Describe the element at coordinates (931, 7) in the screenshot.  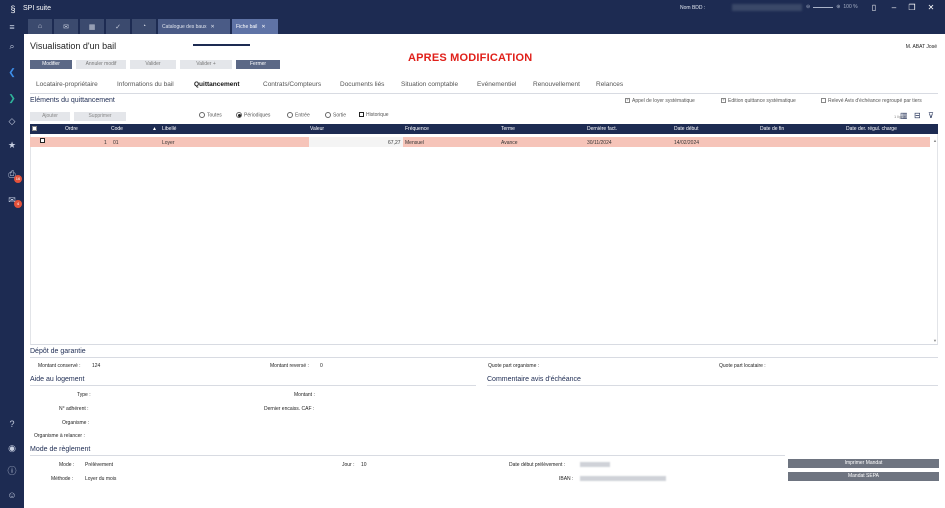
I see `close-window-icon: ✕` at that location.